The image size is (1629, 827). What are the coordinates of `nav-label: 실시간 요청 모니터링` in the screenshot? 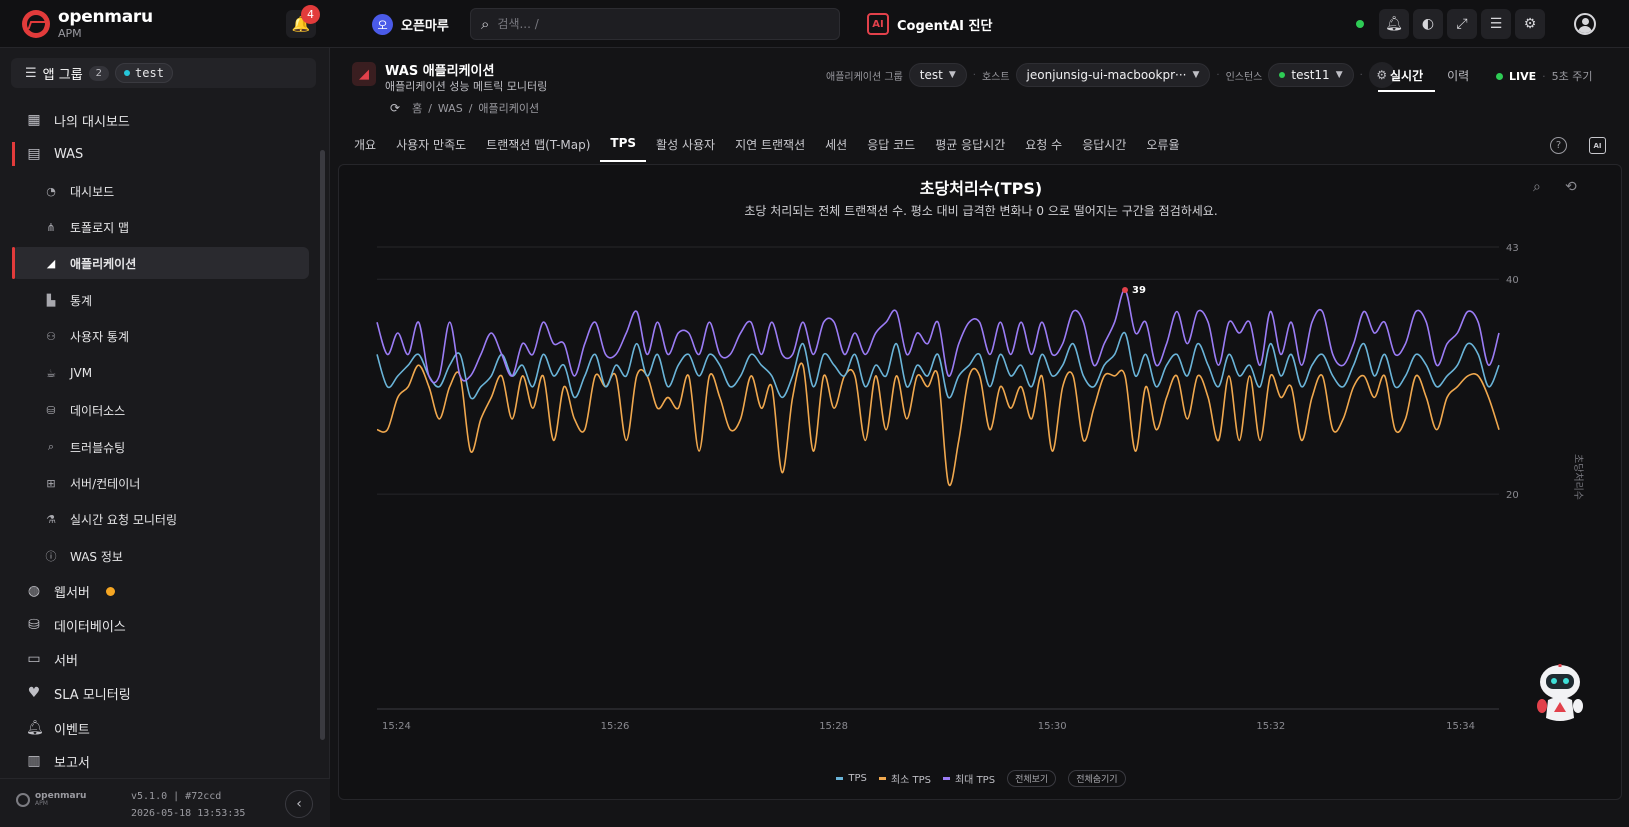 It's located at (123, 519).